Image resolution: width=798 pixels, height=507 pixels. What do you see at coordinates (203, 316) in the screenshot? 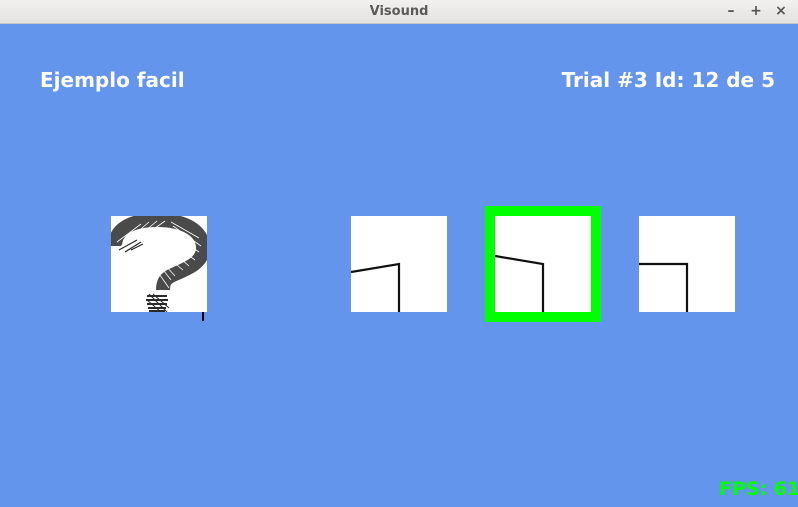
I see `tick-mark` at bounding box center [203, 316].